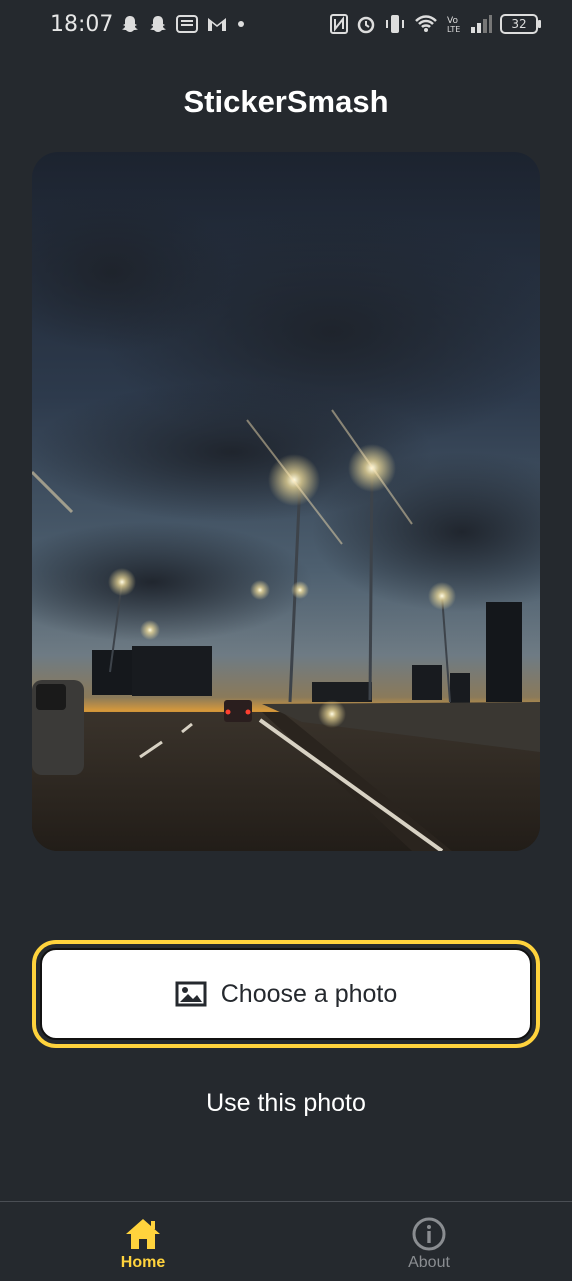  I want to click on tab-about: About, so click(429, 1241).